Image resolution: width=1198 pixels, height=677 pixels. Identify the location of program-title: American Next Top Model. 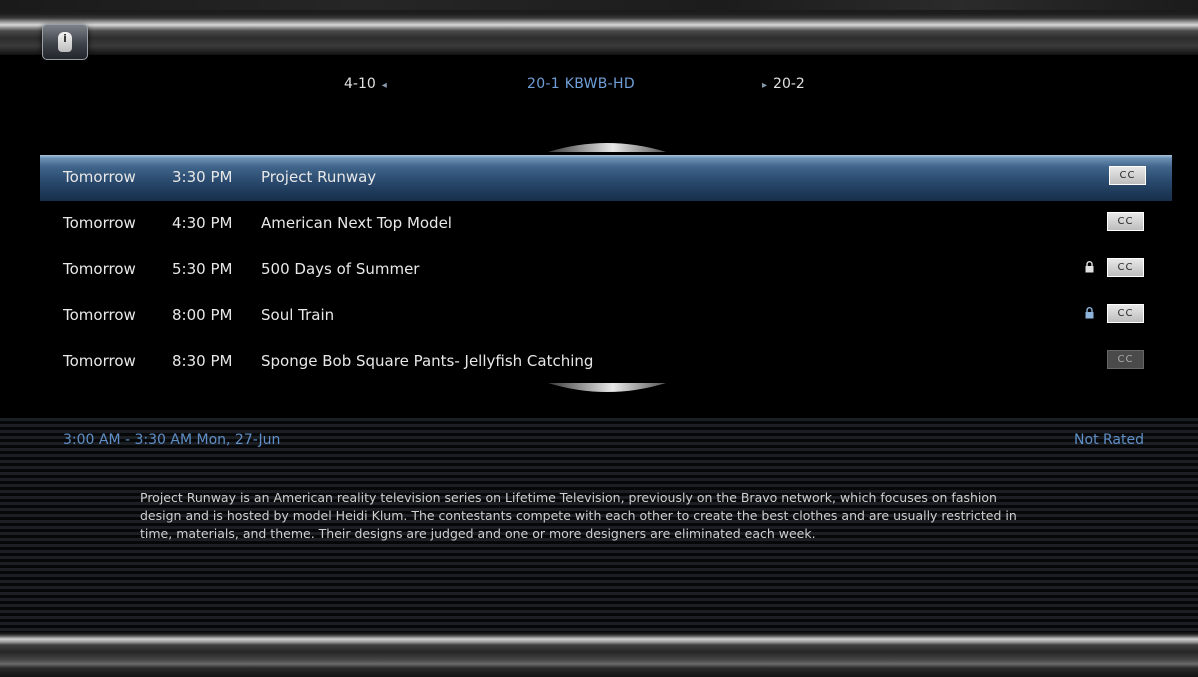
(356, 223).